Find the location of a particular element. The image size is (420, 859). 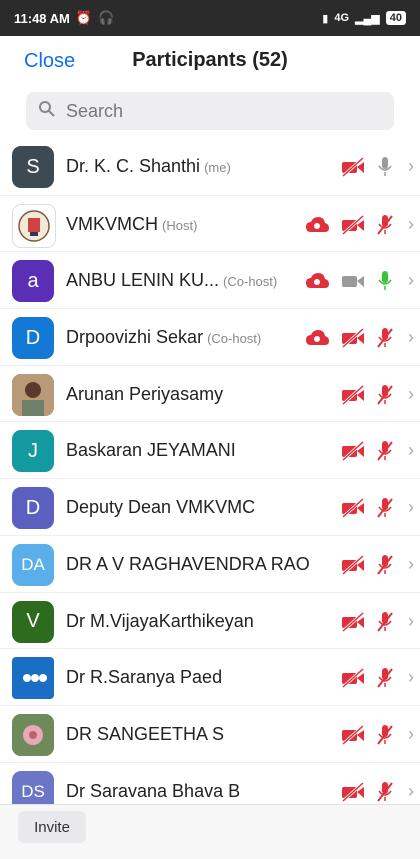

invite-button: Invite is located at coordinates (52, 827).